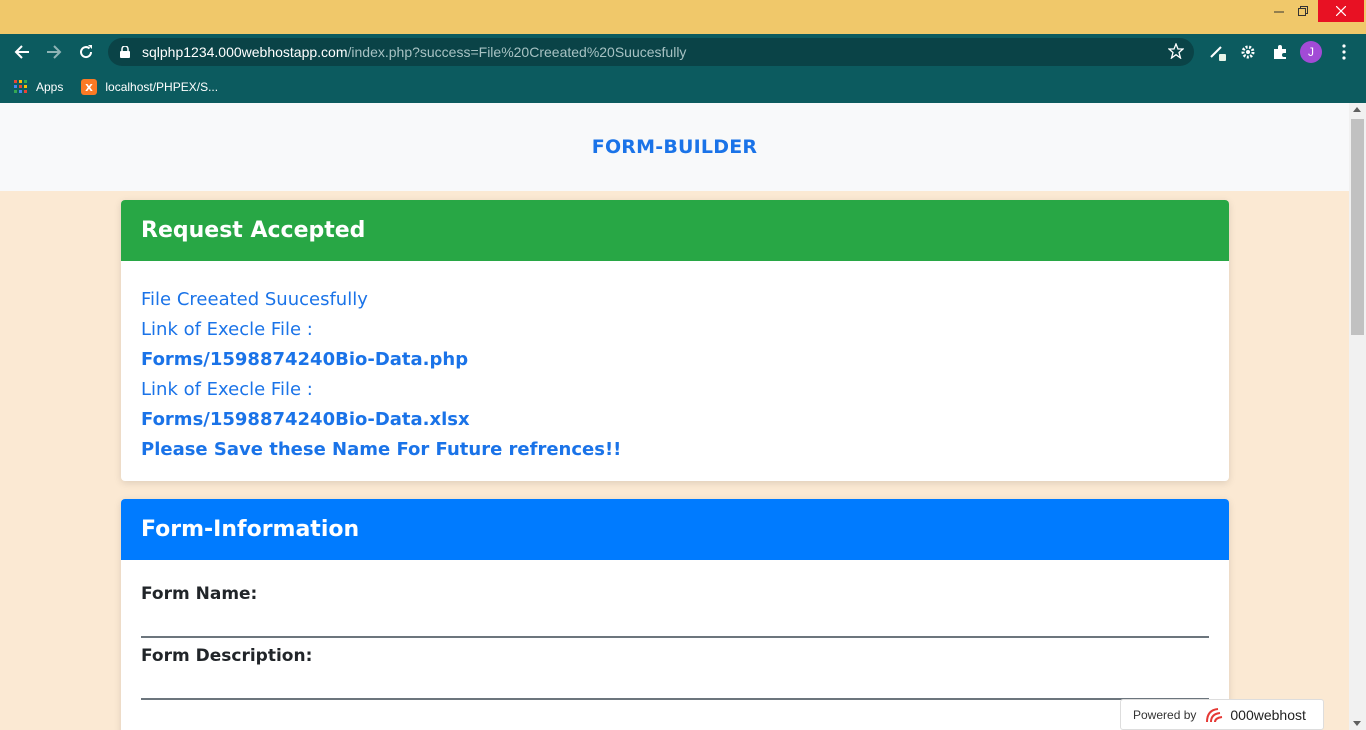 Image resolution: width=1366 pixels, height=730 pixels. Describe the element at coordinates (1341, 11) in the screenshot. I see `close-window-icon` at that location.